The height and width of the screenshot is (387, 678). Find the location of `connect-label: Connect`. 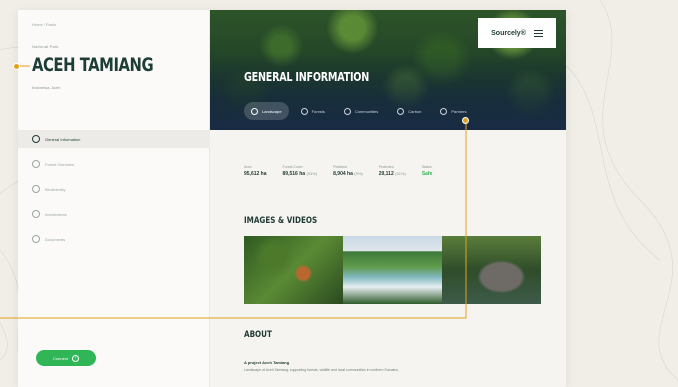

connect-label: Connect is located at coordinates (60, 358).